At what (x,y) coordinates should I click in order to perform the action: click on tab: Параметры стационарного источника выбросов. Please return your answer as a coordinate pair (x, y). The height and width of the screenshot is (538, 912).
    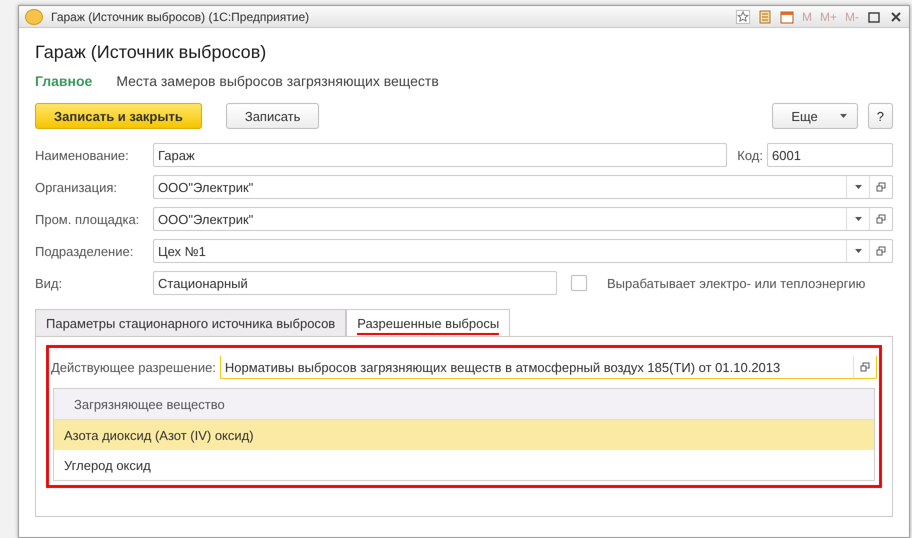
    Looking at the image, I should click on (190, 323).